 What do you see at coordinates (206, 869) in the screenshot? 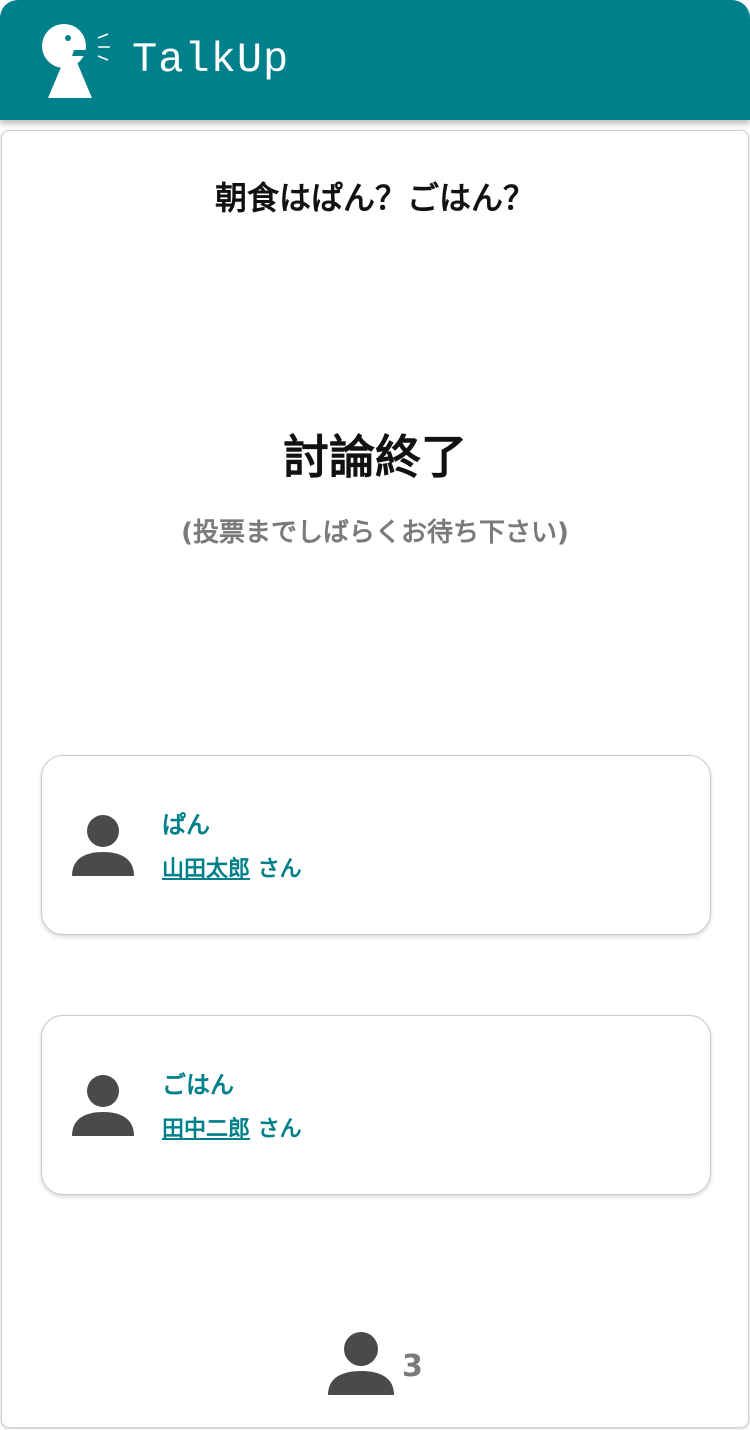
I see `user-name-link: 山田太郎` at bounding box center [206, 869].